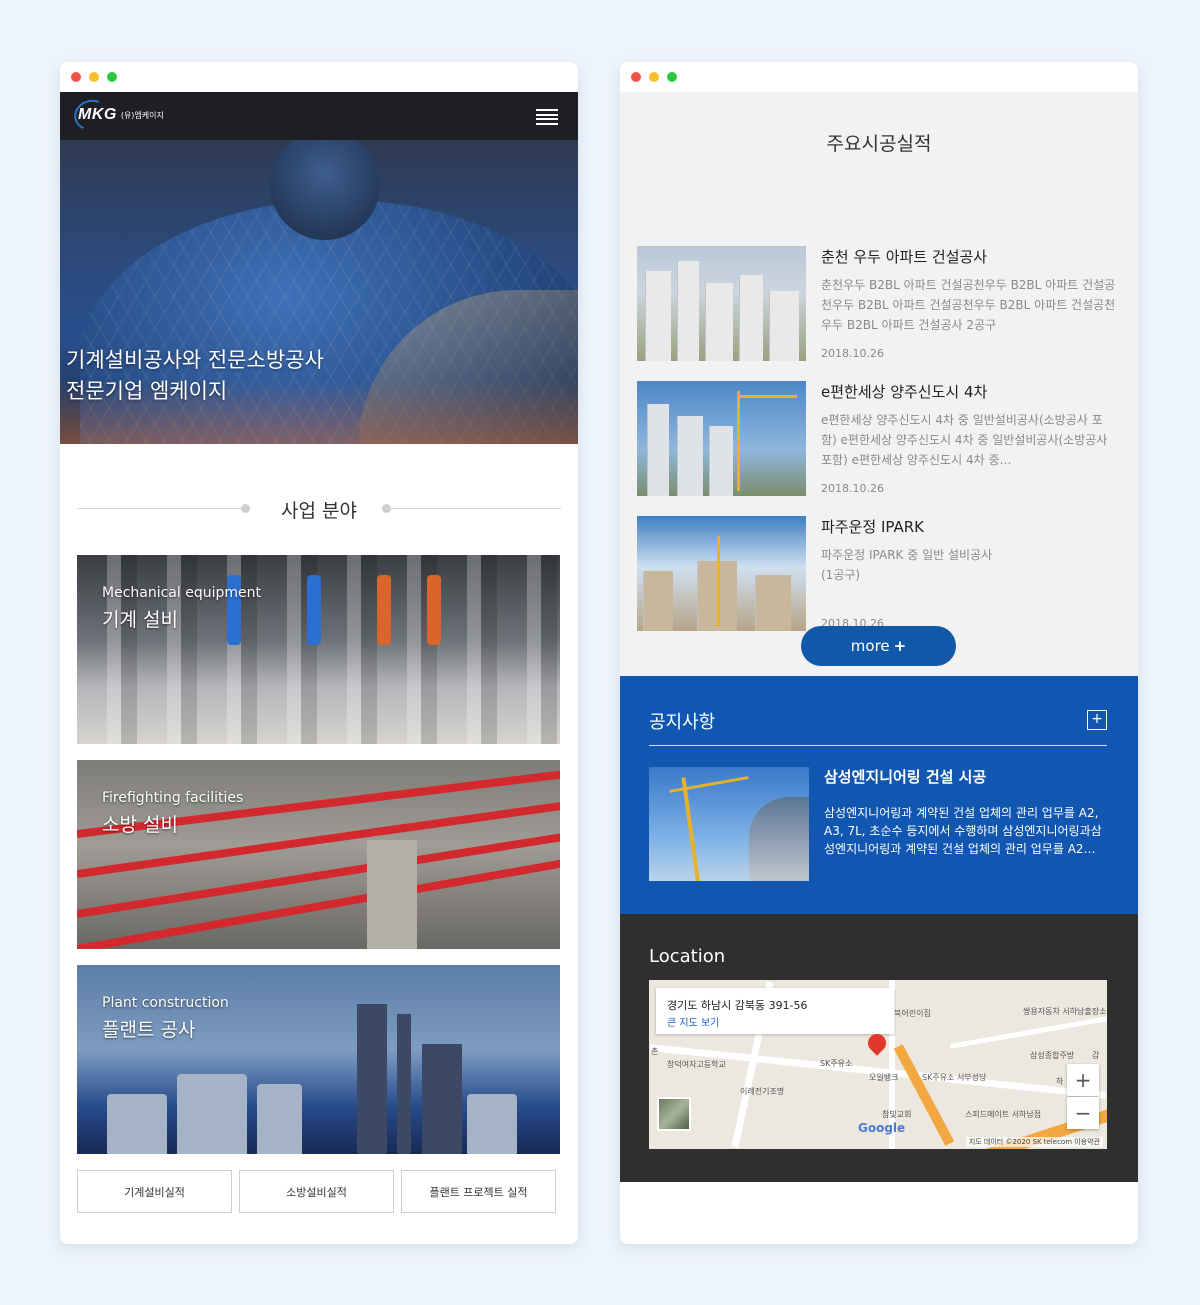 The height and width of the screenshot is (1305, 1200). What do you see at coordinates (872, 527) in the screenshot?
I see `project-title: 파주운정 IPARK` at bounding box center [872, 527].